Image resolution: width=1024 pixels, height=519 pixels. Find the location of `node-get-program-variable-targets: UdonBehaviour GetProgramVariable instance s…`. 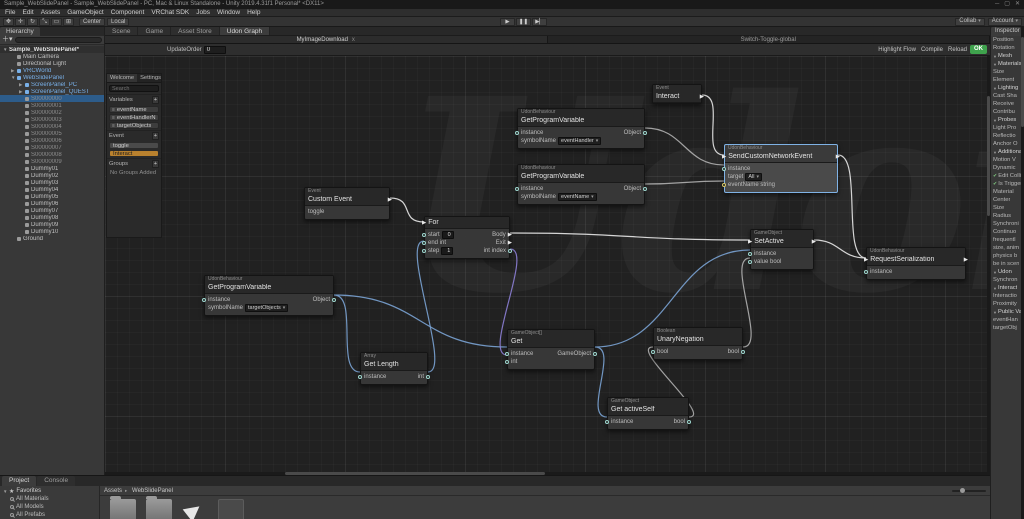

node-get-program-variable-targets: UdonBehaviour GetProgramVariable instance s… is located at coordinates (269, 295).